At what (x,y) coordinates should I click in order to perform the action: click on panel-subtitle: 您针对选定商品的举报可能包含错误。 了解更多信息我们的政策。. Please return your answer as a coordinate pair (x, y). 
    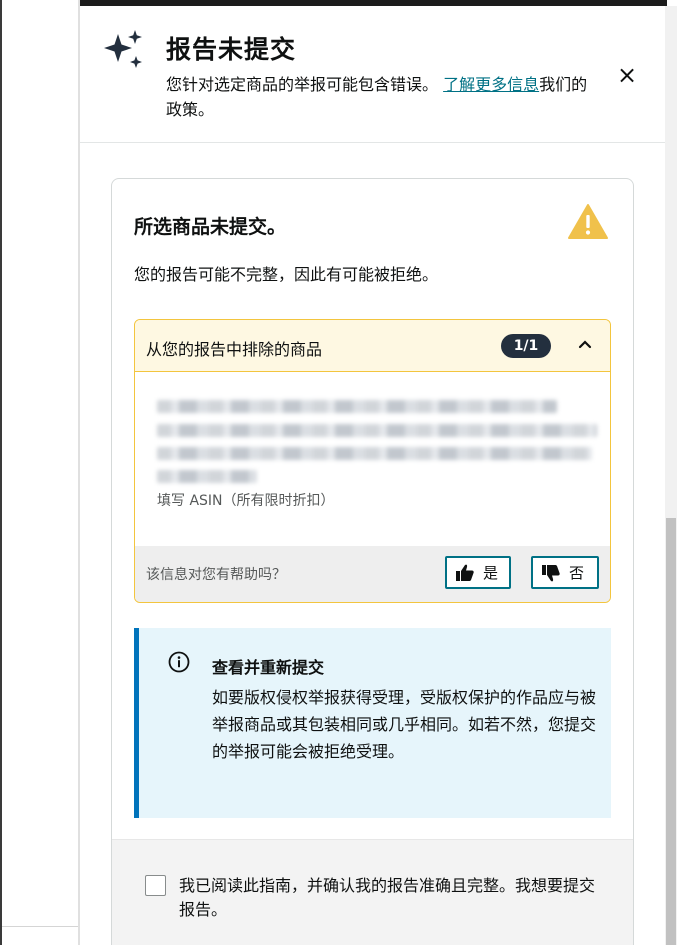
    Looking at the image, I should click on (381, 97).